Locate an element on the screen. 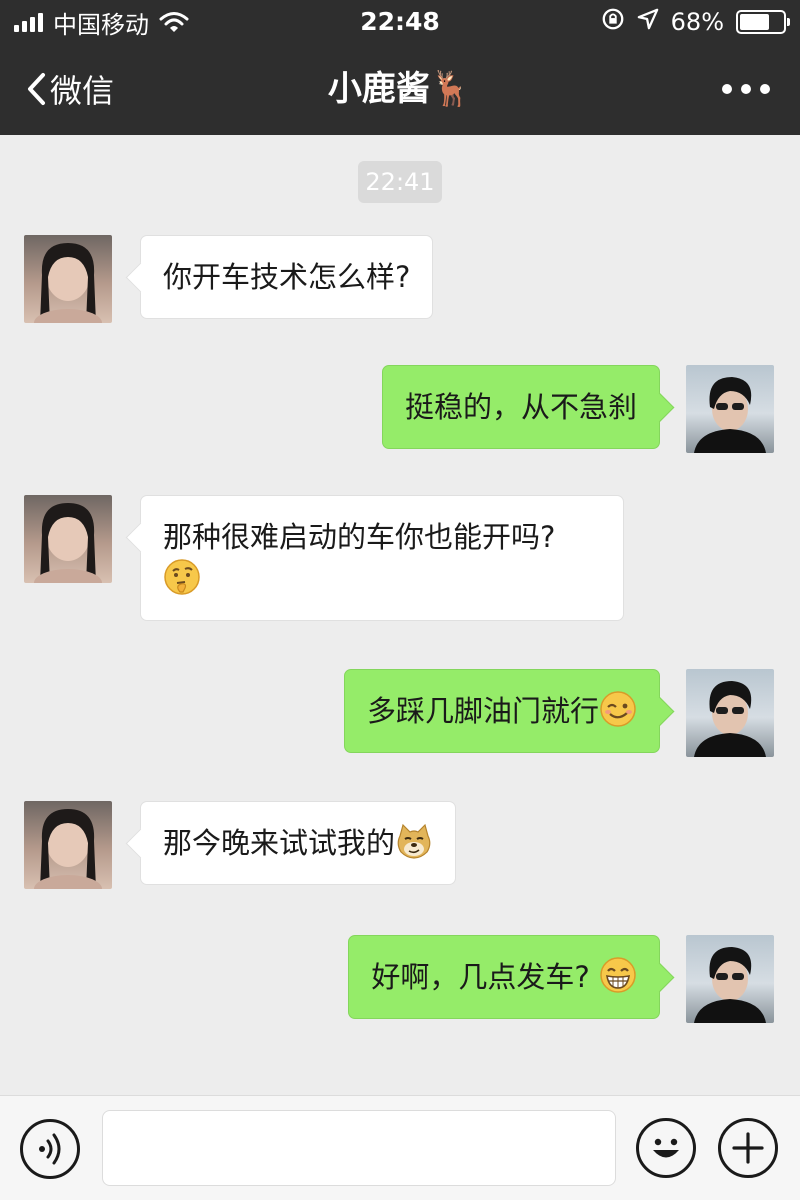 The image size is (800, 1200). nav-bar: 微信 小鹿酱🦌 is located at coordinates (400, 89).